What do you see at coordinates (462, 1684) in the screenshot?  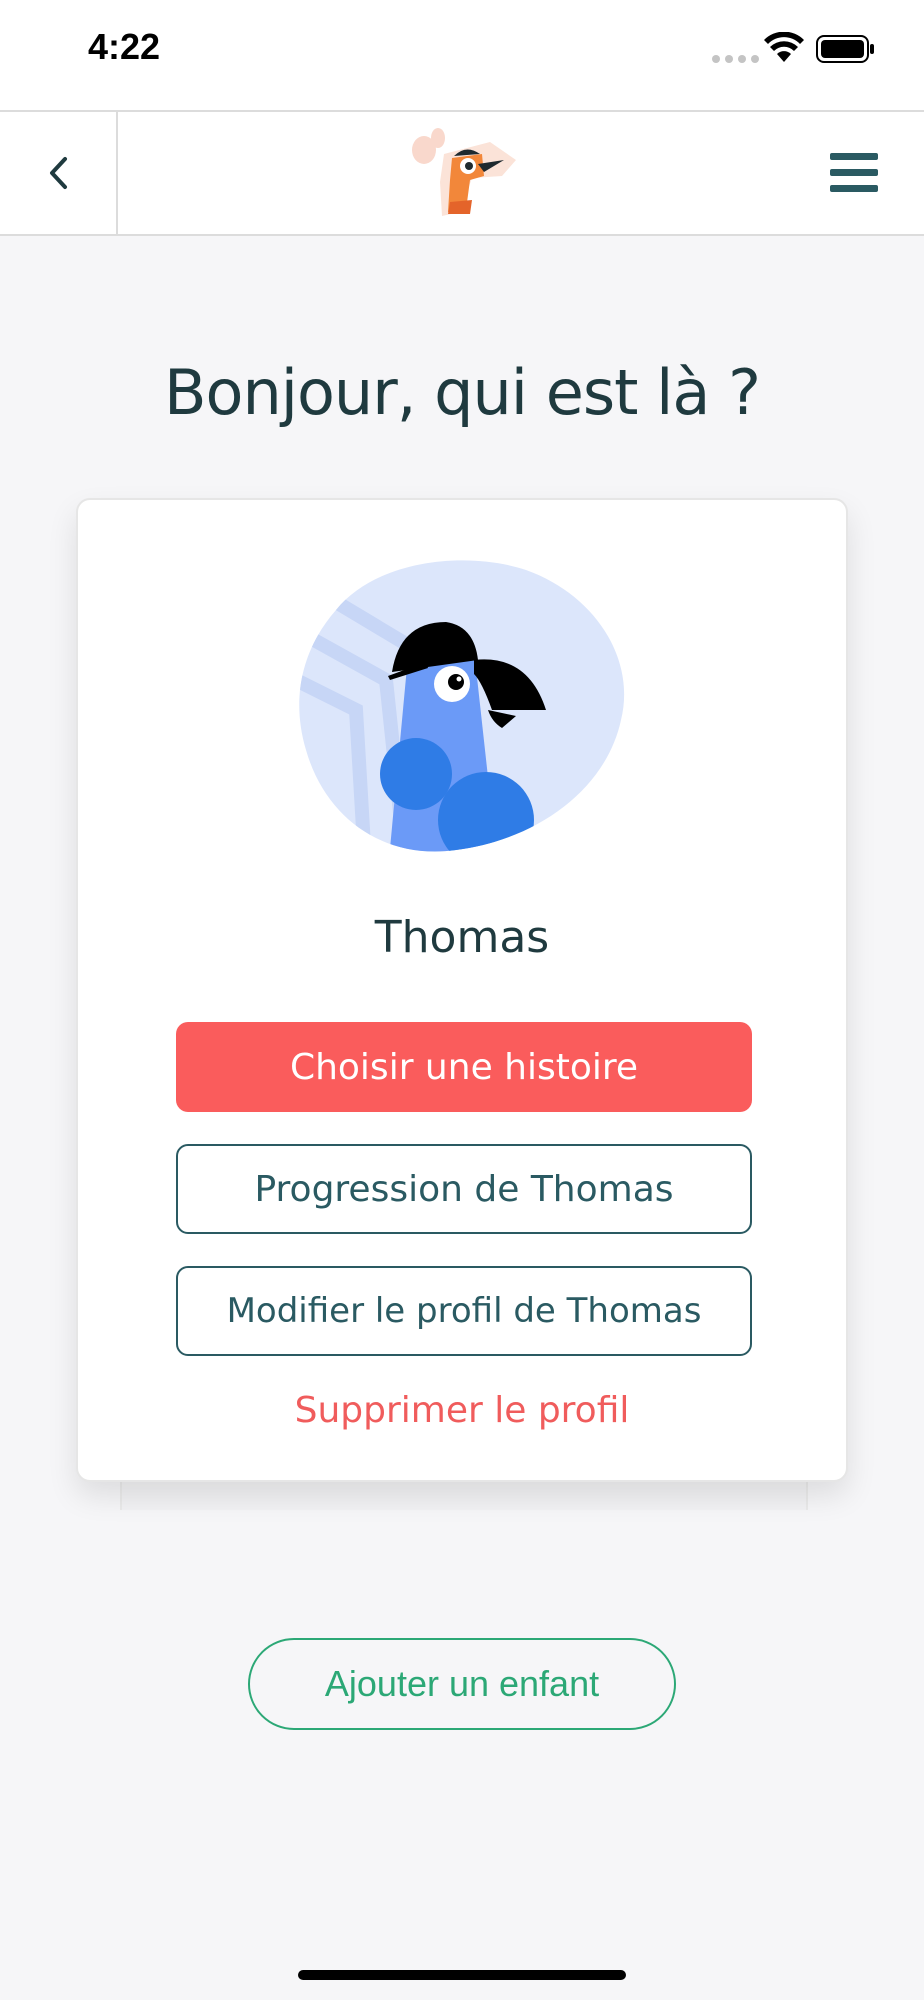 I see `add-child-button: Ajouter un enfant` at bounding box center [462, 1684].